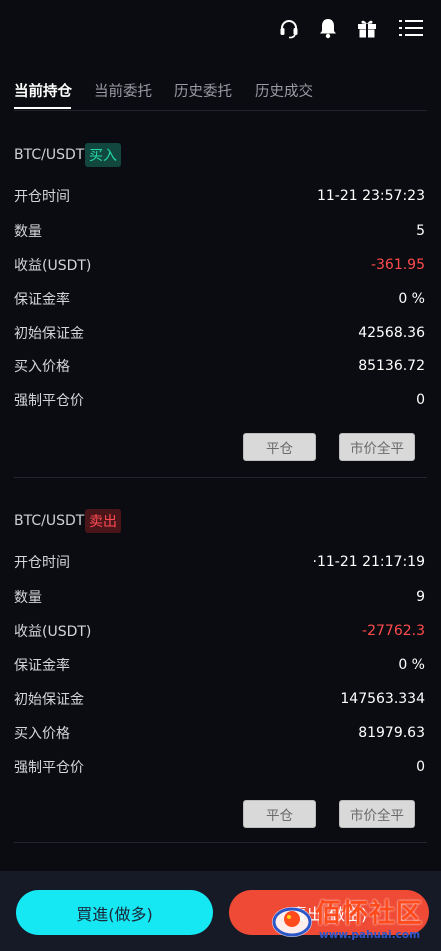 The image size is (441, 951). Describe the element at coordinates (393, 631) in the screenshot. I see `row-value: -27762.3` at that location.